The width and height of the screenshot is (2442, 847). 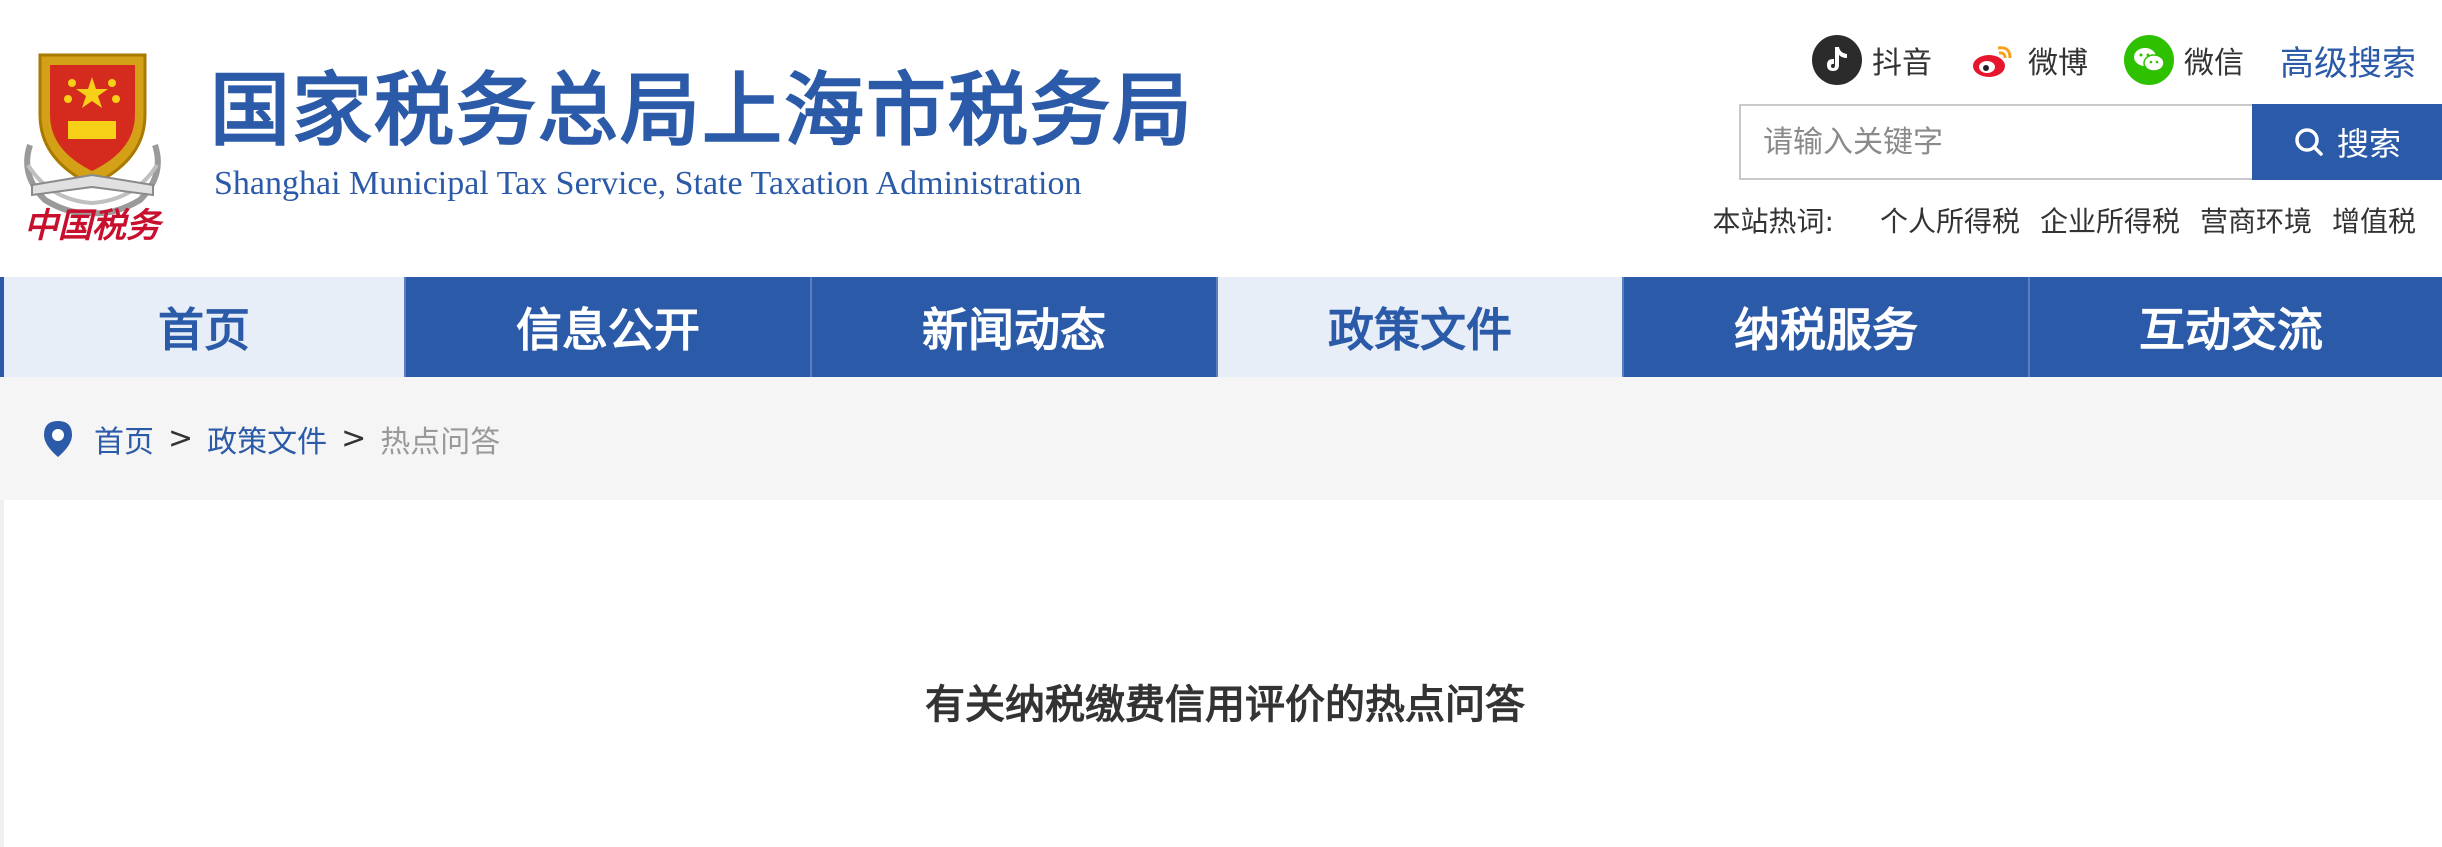 I want to click on search-button-label: 搜索, so click(x=2368, y=144).